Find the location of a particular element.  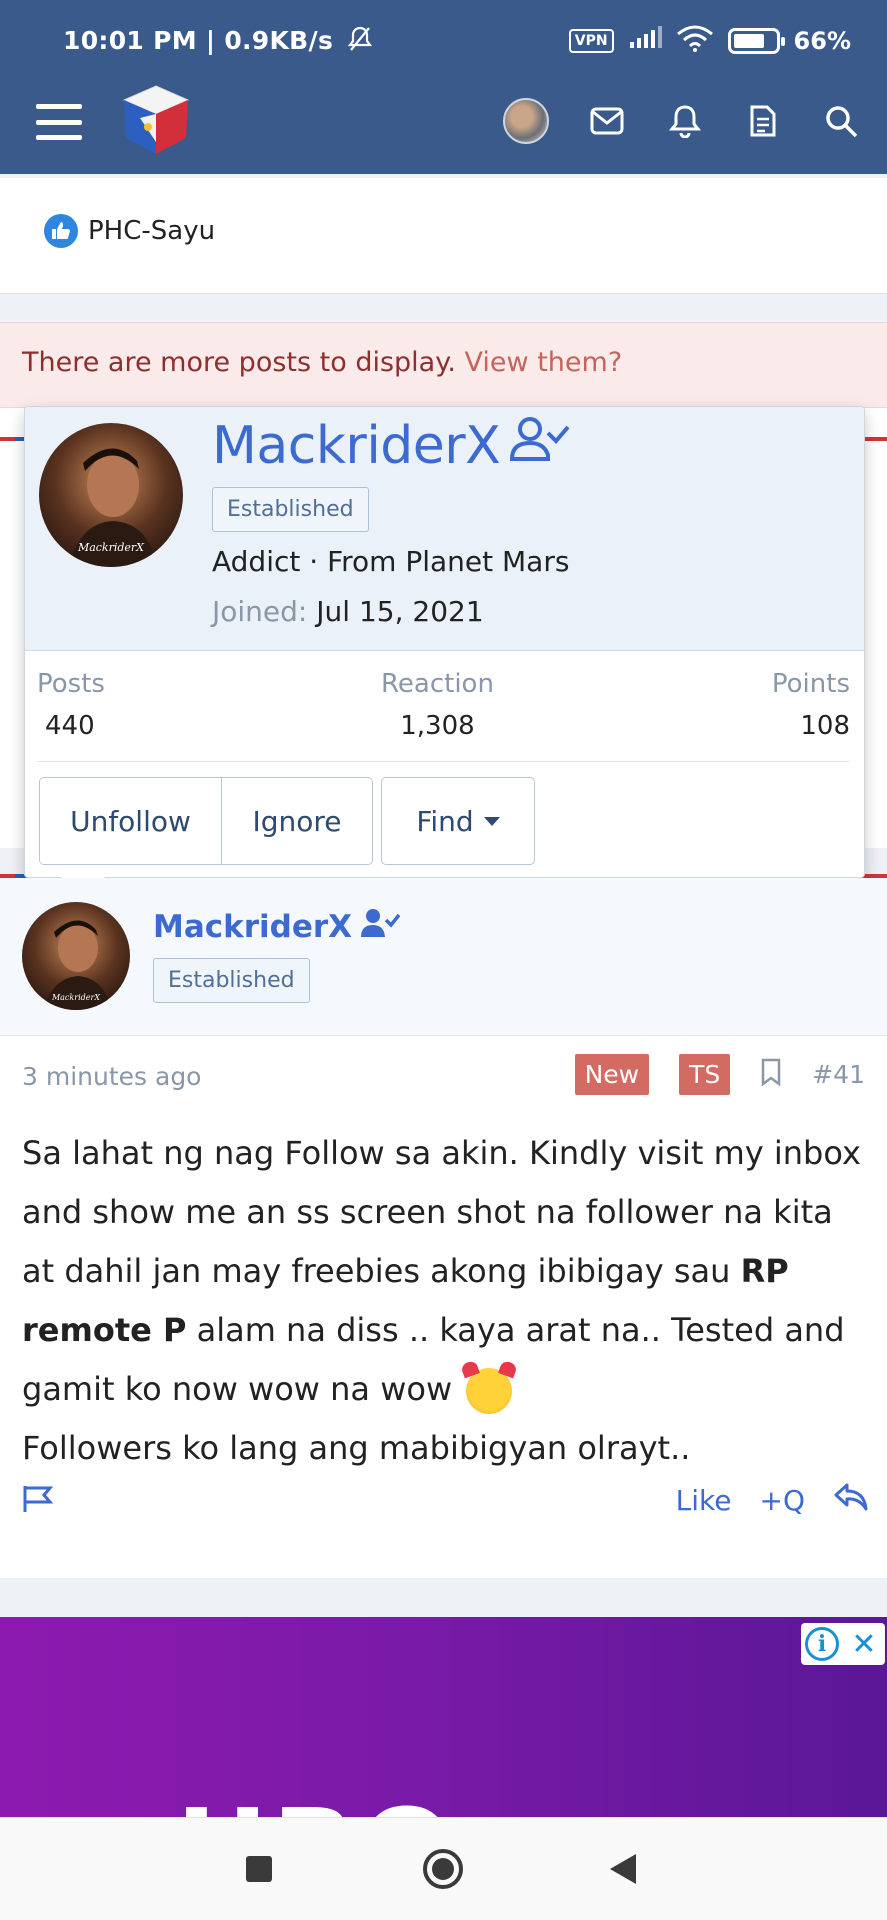

member-avatar: MackriderX is located at coordinates (111, 495).